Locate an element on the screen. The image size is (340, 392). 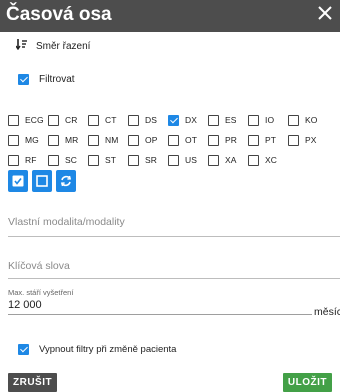
max-age-unit: měsíců is located at coordinates (327, 312).